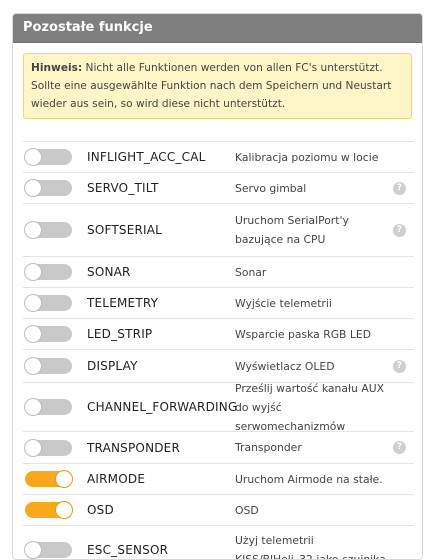 Image resolution: width=424 pixels, height=560 pixels. Describe the element at coordinates (109, 272) in the screenshot. I see `feature-name: SONAR` at that location.